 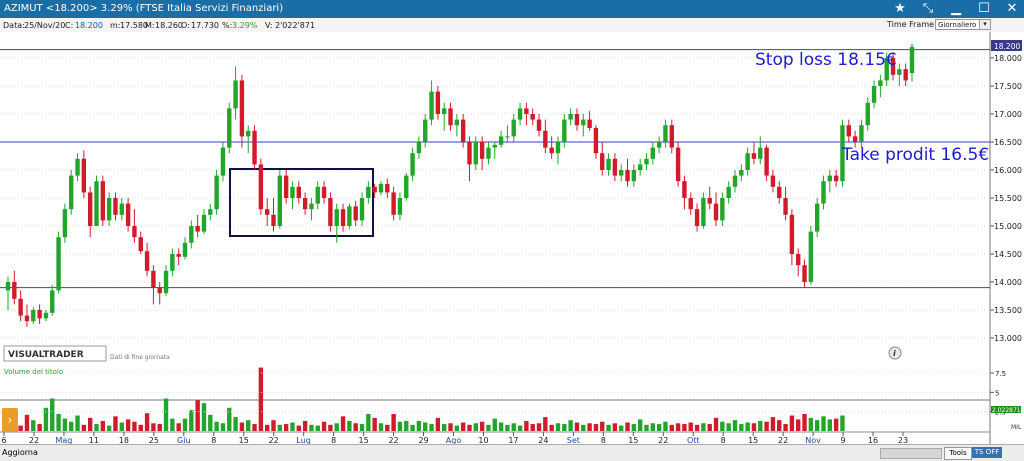 I want to click on time-tick-label: 15, so click(x=633, y=440).